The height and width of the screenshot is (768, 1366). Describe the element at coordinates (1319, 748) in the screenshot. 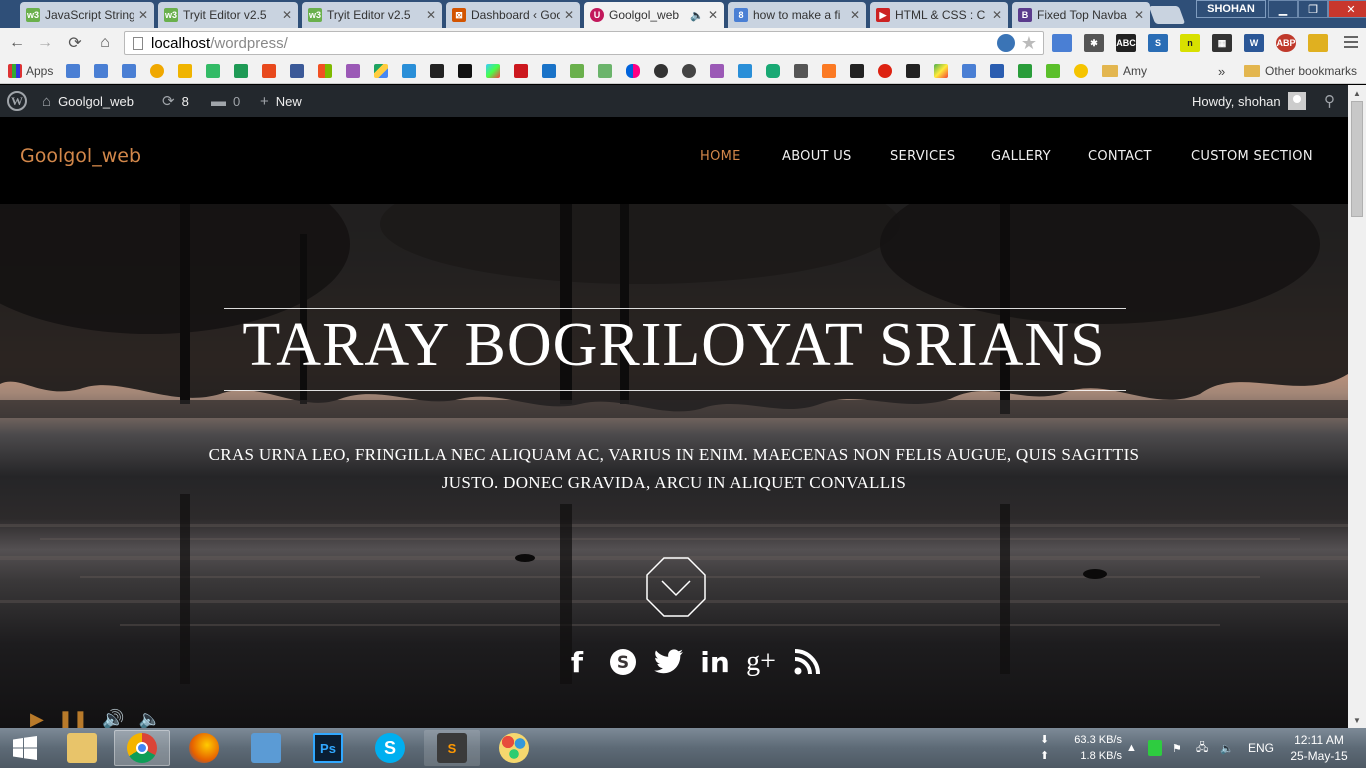

I see `system-clock: 12:11 AM 25-May-15` at that location.